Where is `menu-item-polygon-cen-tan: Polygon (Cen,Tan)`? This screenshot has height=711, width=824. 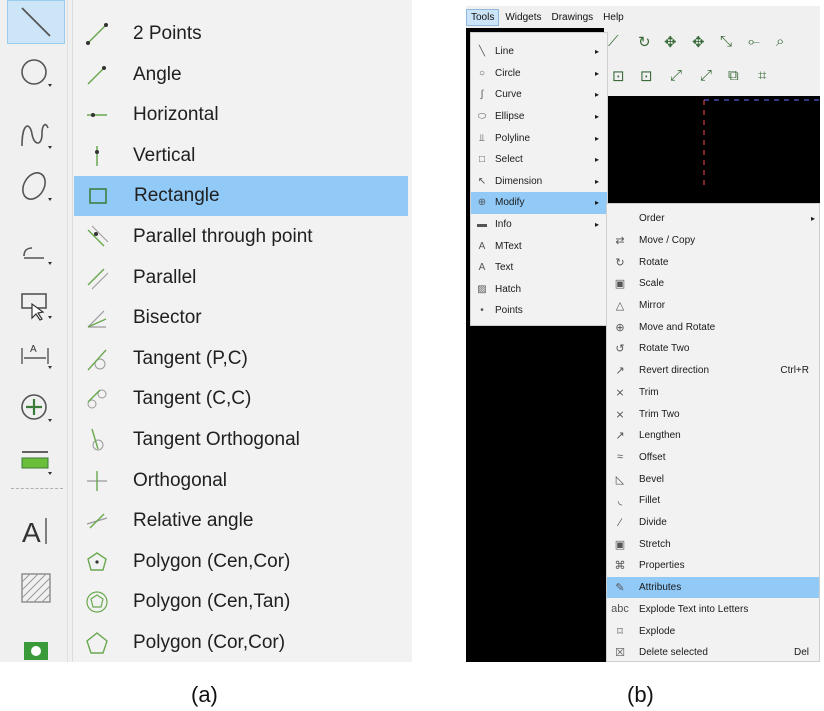
menu-item-polygon-cen-tan: Polygon (Cen,Tan) is located at coordinates (241, 602).